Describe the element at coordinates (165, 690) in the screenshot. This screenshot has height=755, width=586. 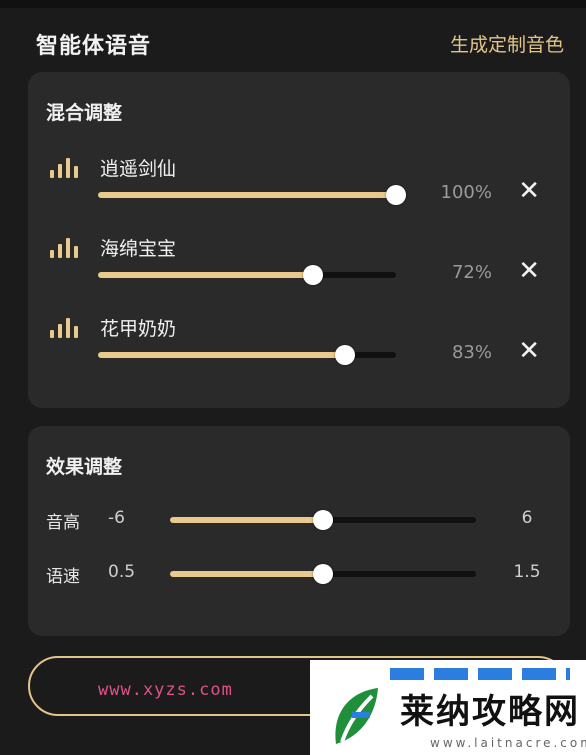
I see `watermark-url: www.xyzs.com` at that location.